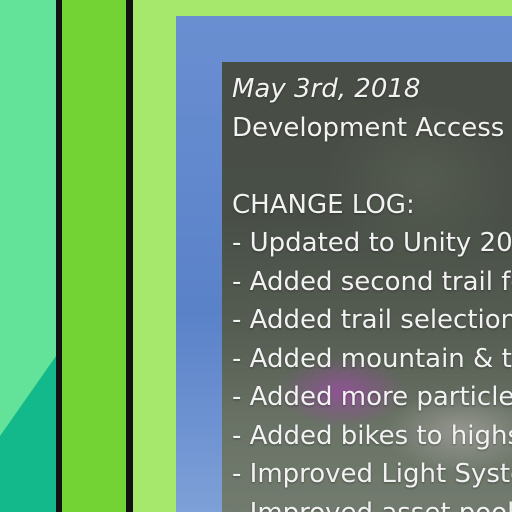 Image resolution: width=512 pixels, height=512 pixels. What do you see at coordinates (372, 281) in the screenshot?
I see `changelog-item: - Added second trail fo` at bounding box center [372, 281].